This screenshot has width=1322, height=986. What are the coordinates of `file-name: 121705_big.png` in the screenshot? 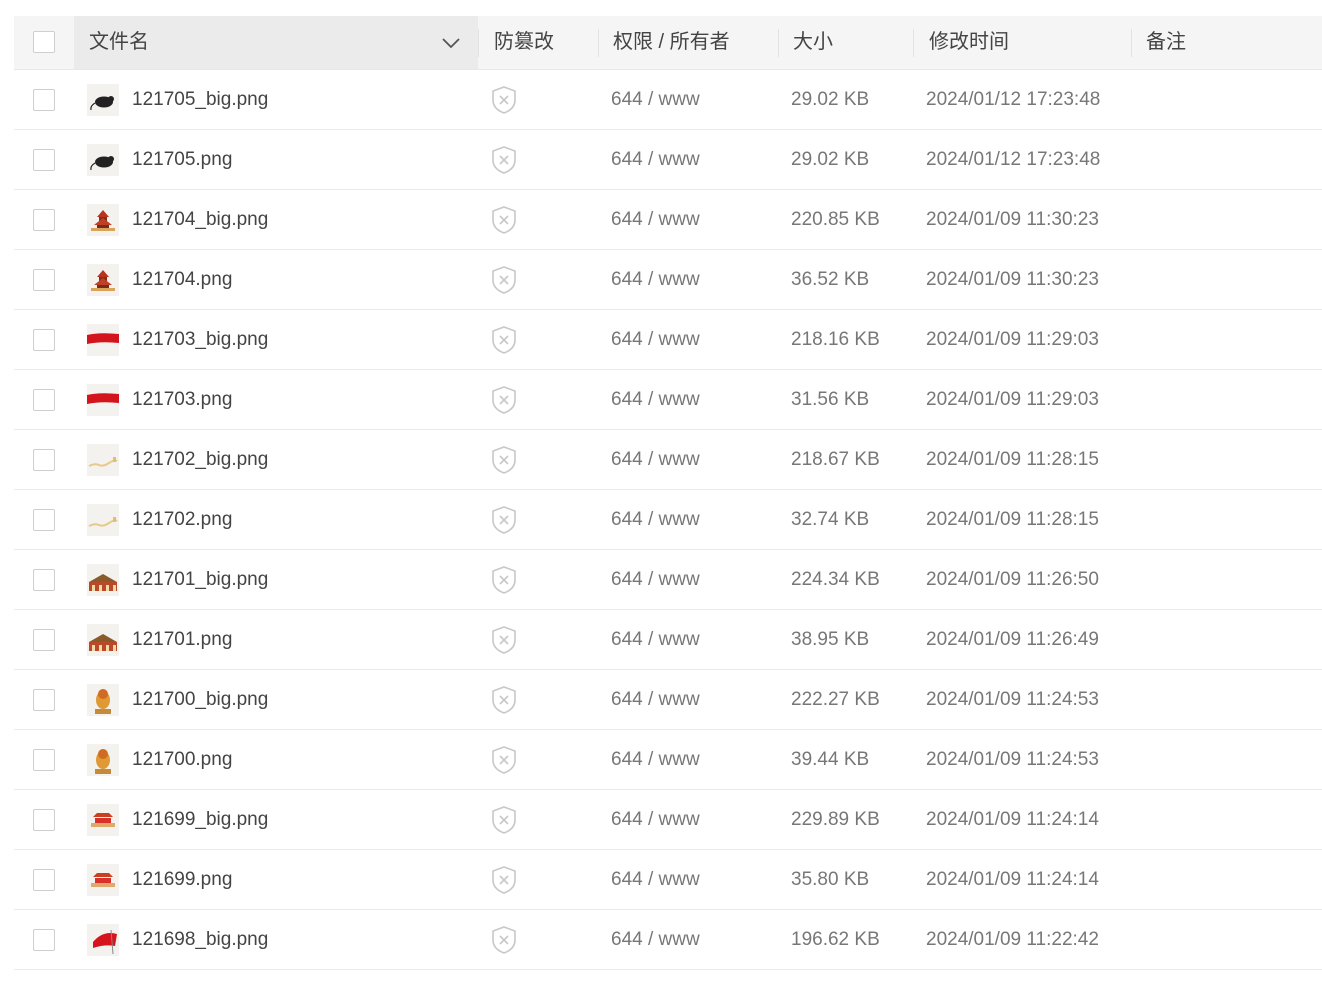 It's located at (200, 99).